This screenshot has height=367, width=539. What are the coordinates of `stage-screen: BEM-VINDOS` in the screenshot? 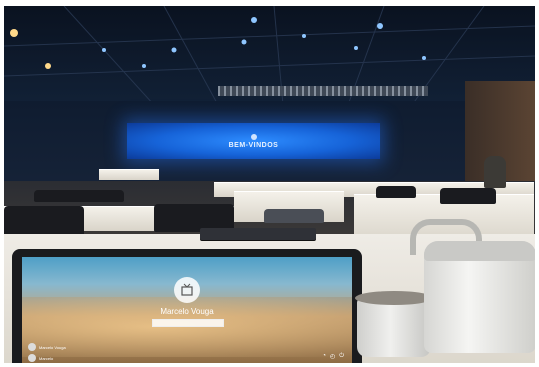 It's located at (253, 141).